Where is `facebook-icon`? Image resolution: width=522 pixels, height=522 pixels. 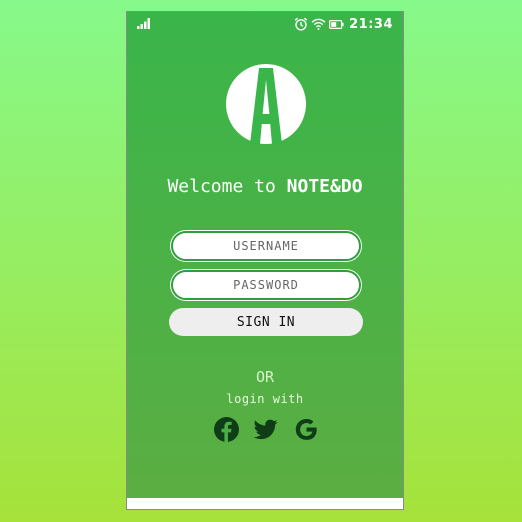 facebook-icon is located at coordinates (226, 429).